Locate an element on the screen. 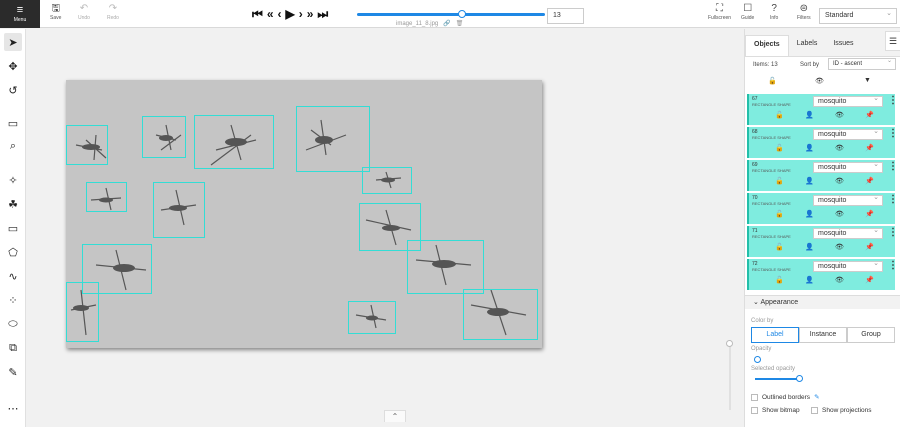  selected-opacity-slider is located at coordinates (799, 378).